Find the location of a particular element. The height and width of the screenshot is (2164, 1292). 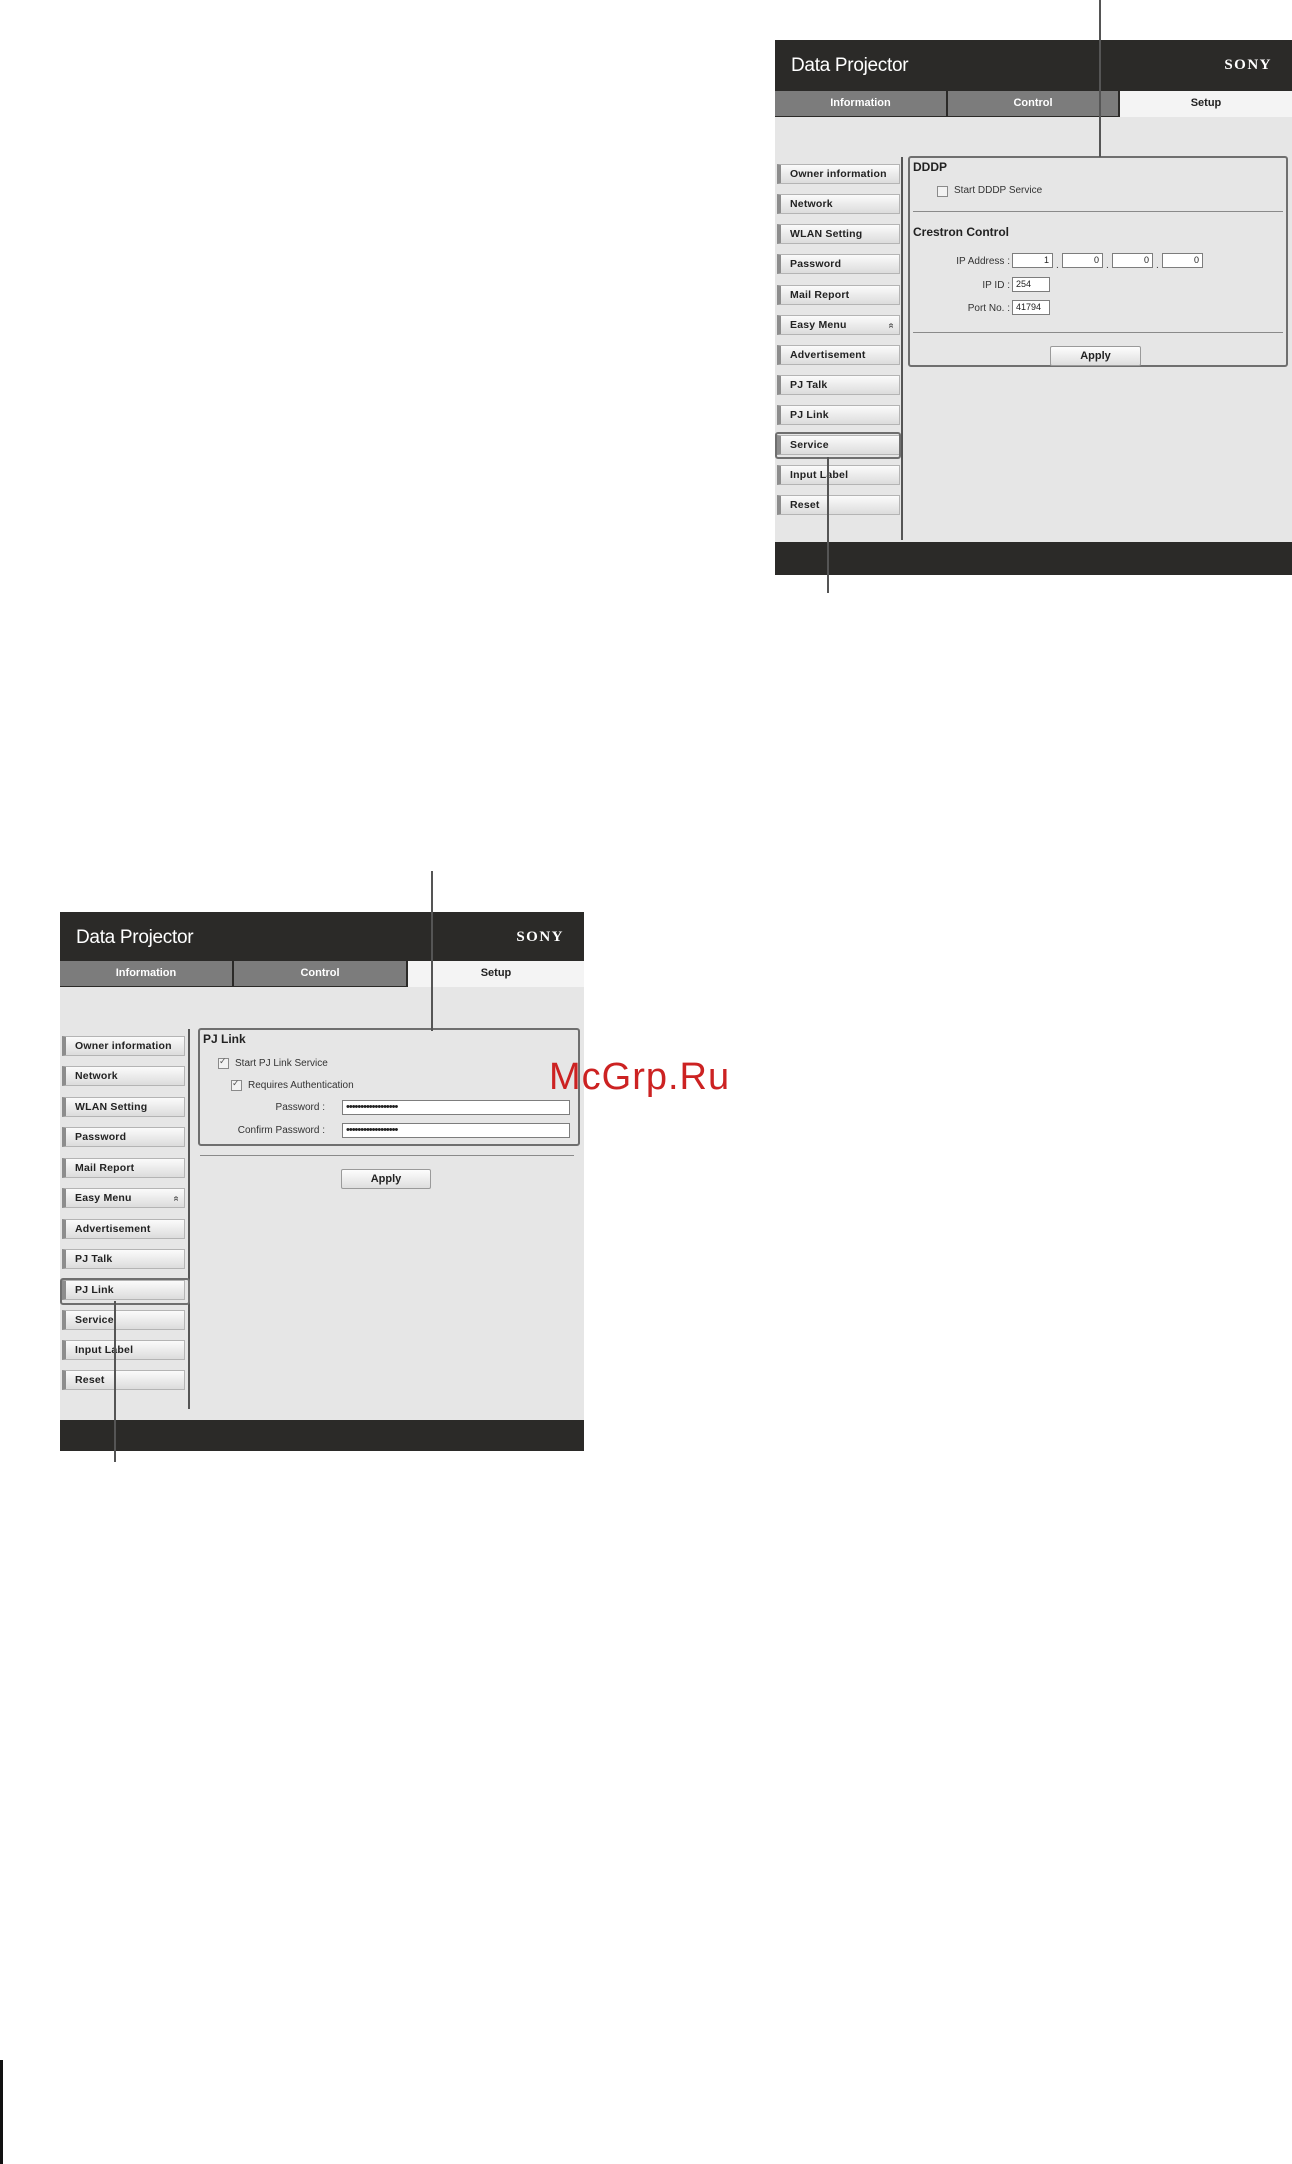

ip-octet-1-input: 1 is located at coordinates (1032, 260).